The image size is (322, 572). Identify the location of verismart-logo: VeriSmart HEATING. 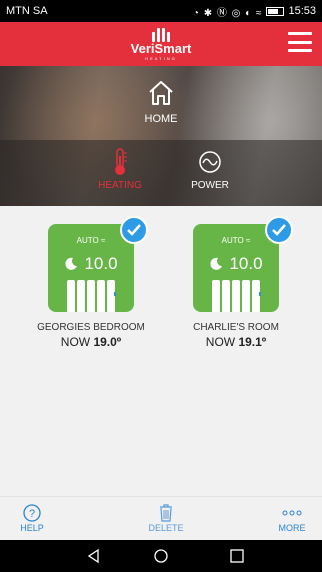
(161, 44).